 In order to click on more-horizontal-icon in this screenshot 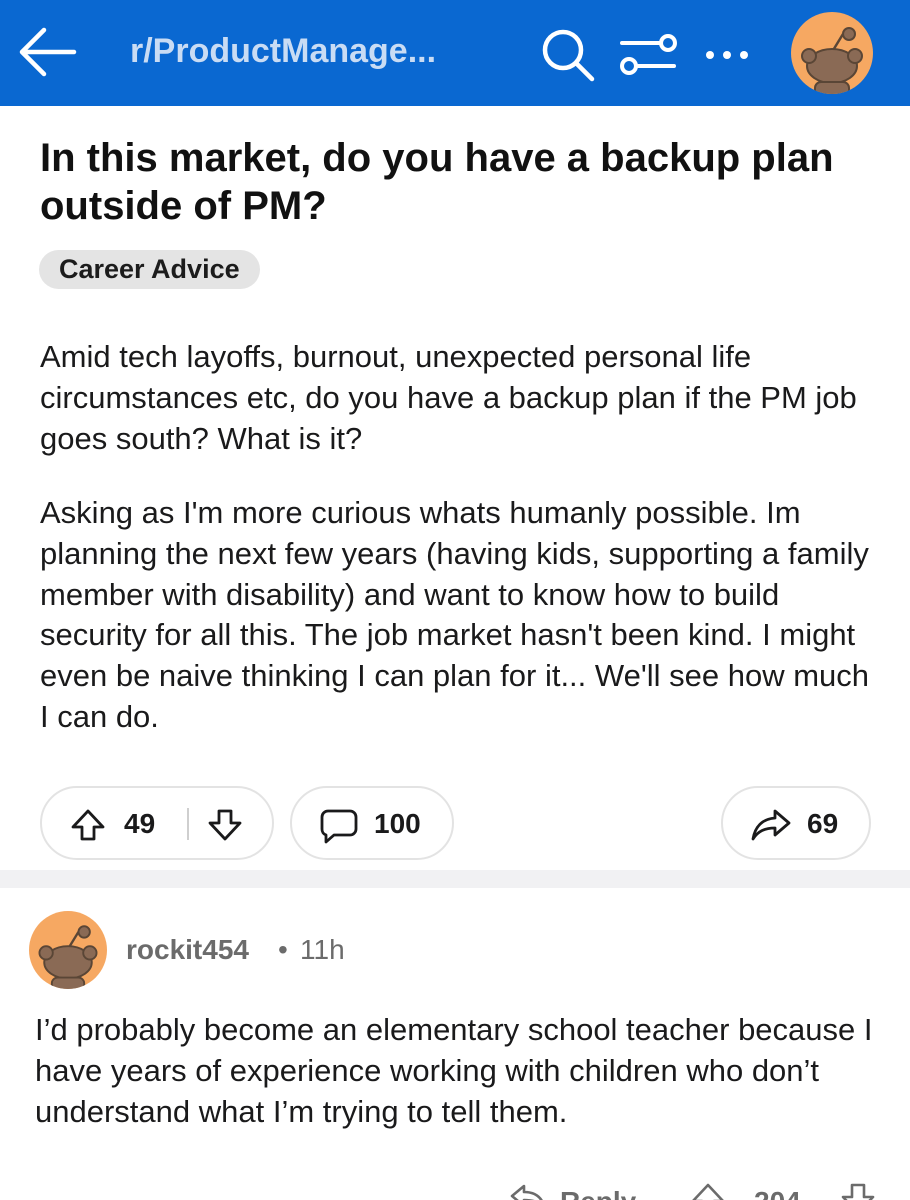, I will do `click(710, 55)`.